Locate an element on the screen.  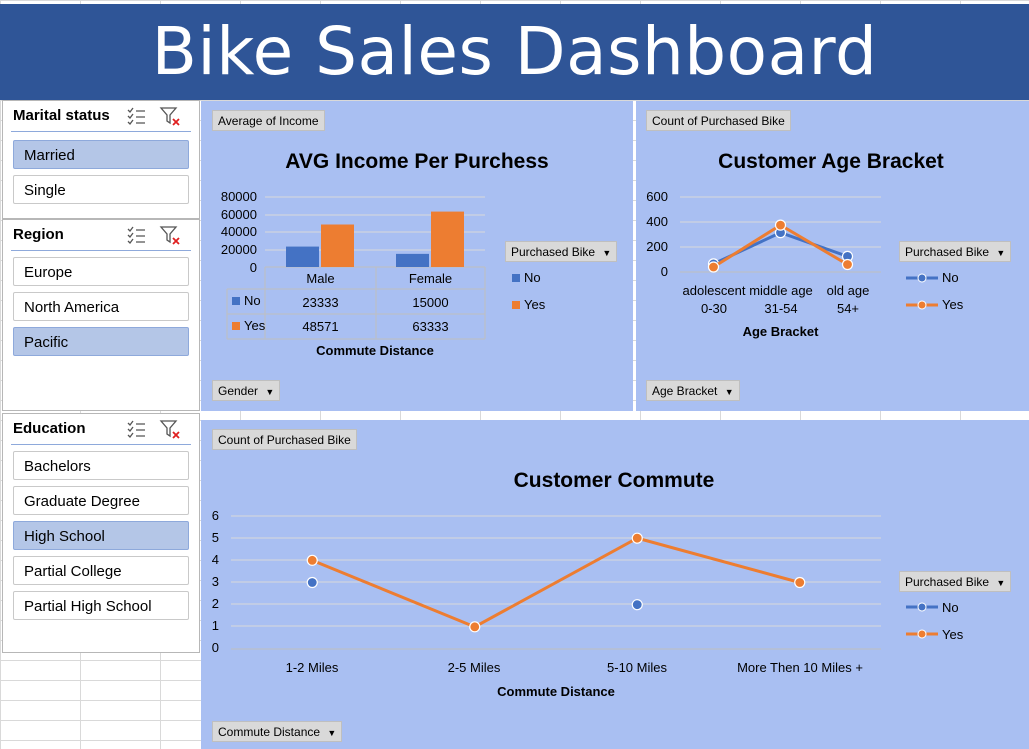
axis-field-label: Commute Distance is located at coordinates (269, 732).